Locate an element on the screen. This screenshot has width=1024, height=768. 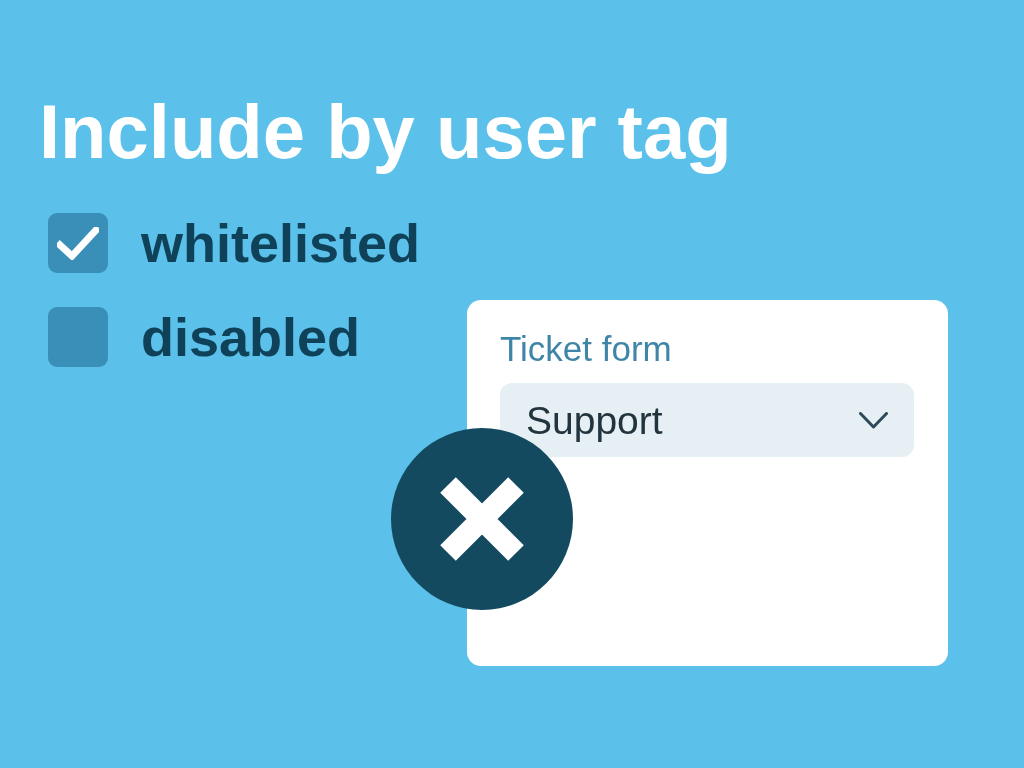
field-label: Ticket form is located at coordinates (586, 348).